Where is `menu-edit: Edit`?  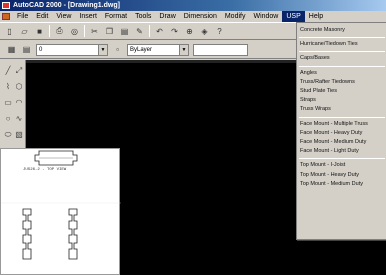 menu-edit: Edit is located at coordinates (42, 16).